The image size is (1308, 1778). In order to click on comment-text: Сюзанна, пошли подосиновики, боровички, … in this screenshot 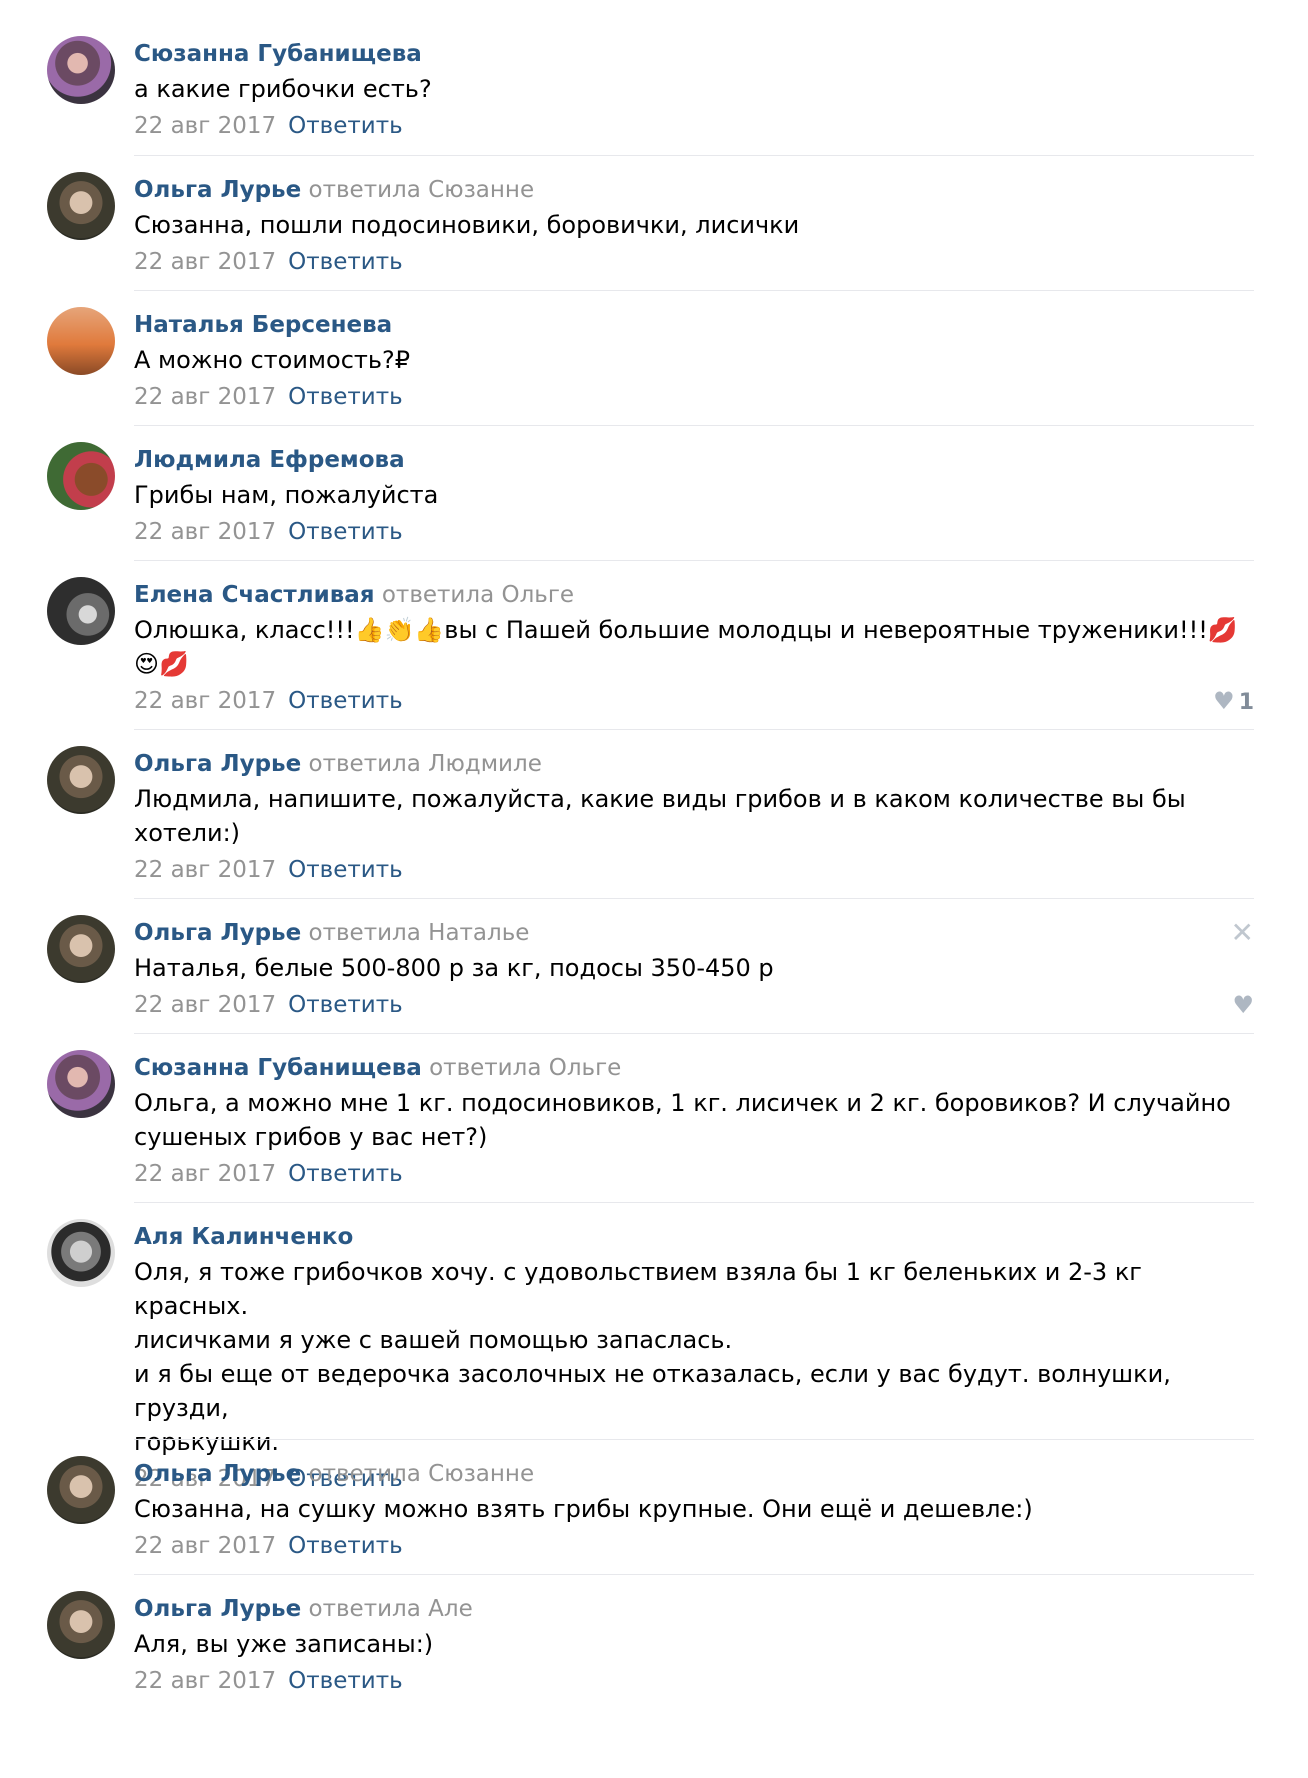, I will do `click(467, 225)`.